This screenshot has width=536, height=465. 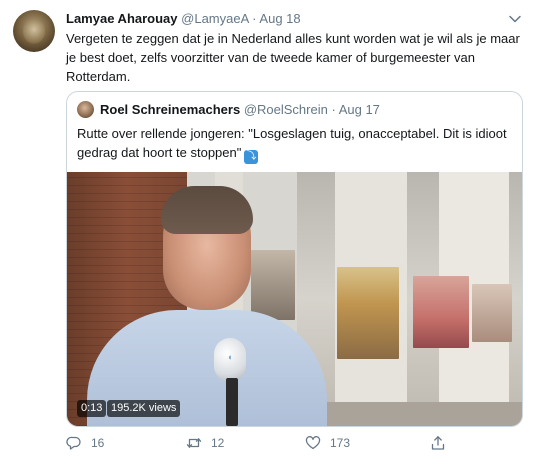 What do you see at coordinates (313, 443) in the screenshot?
I see `heart-icon` at bounding box center [313, 443].